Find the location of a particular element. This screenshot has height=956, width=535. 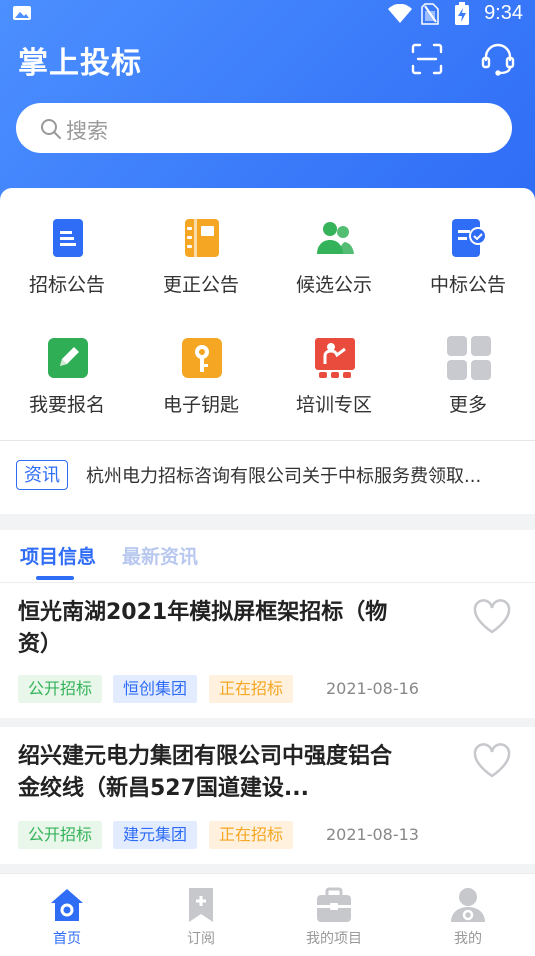

key-icon is located at coordinates (202, 358).